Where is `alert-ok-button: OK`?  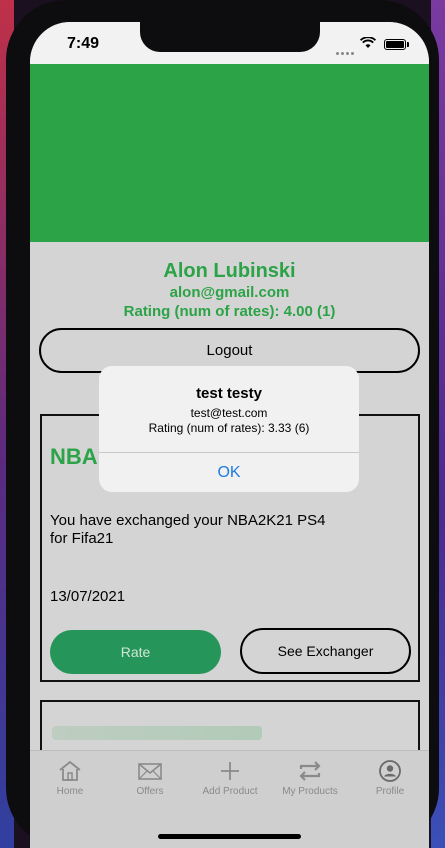
alert-ok-button: OK is located at coordinates (229, 472).